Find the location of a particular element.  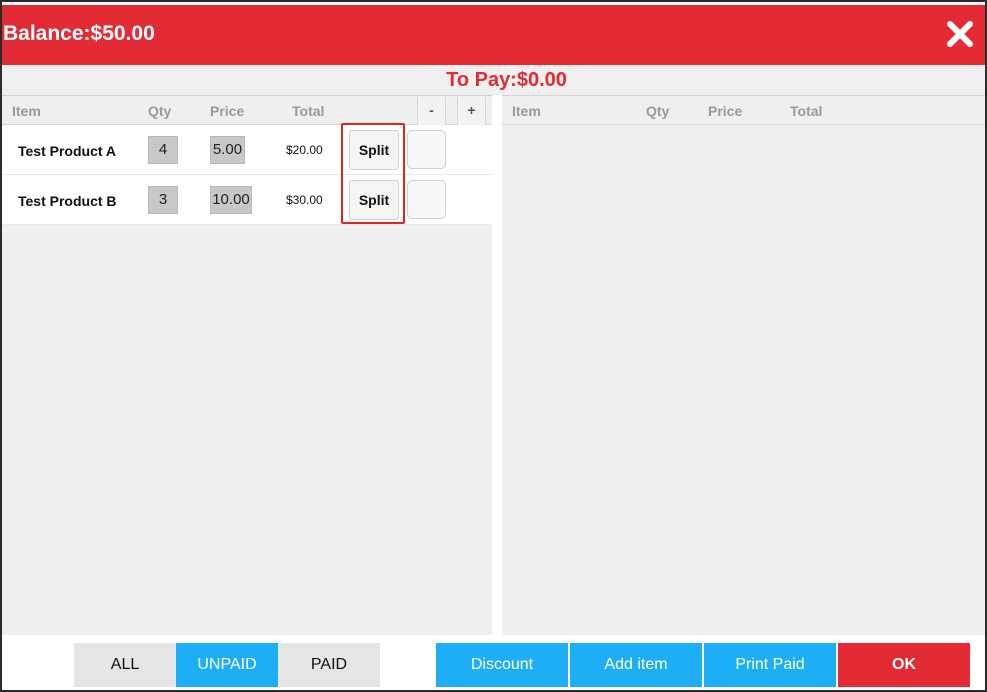

to-pay-bar: To Pay:$0.00 is located at coordinates (493, 80).